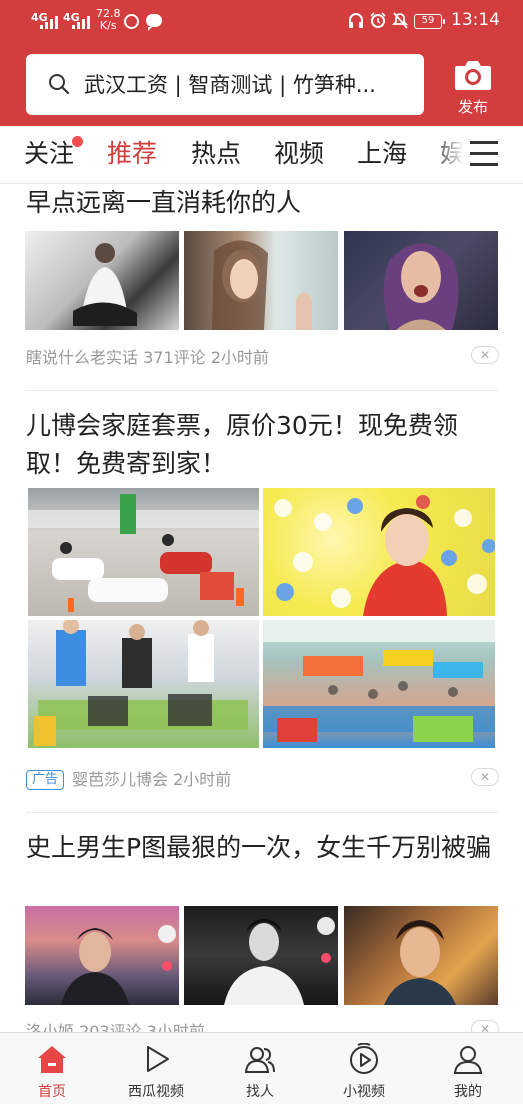 The image size is (523, 1104). Describe the element at coordinates (152, 779) in the screenshot. I see `ad-source: 婴芭莎儿博会 2小时前` at that location.